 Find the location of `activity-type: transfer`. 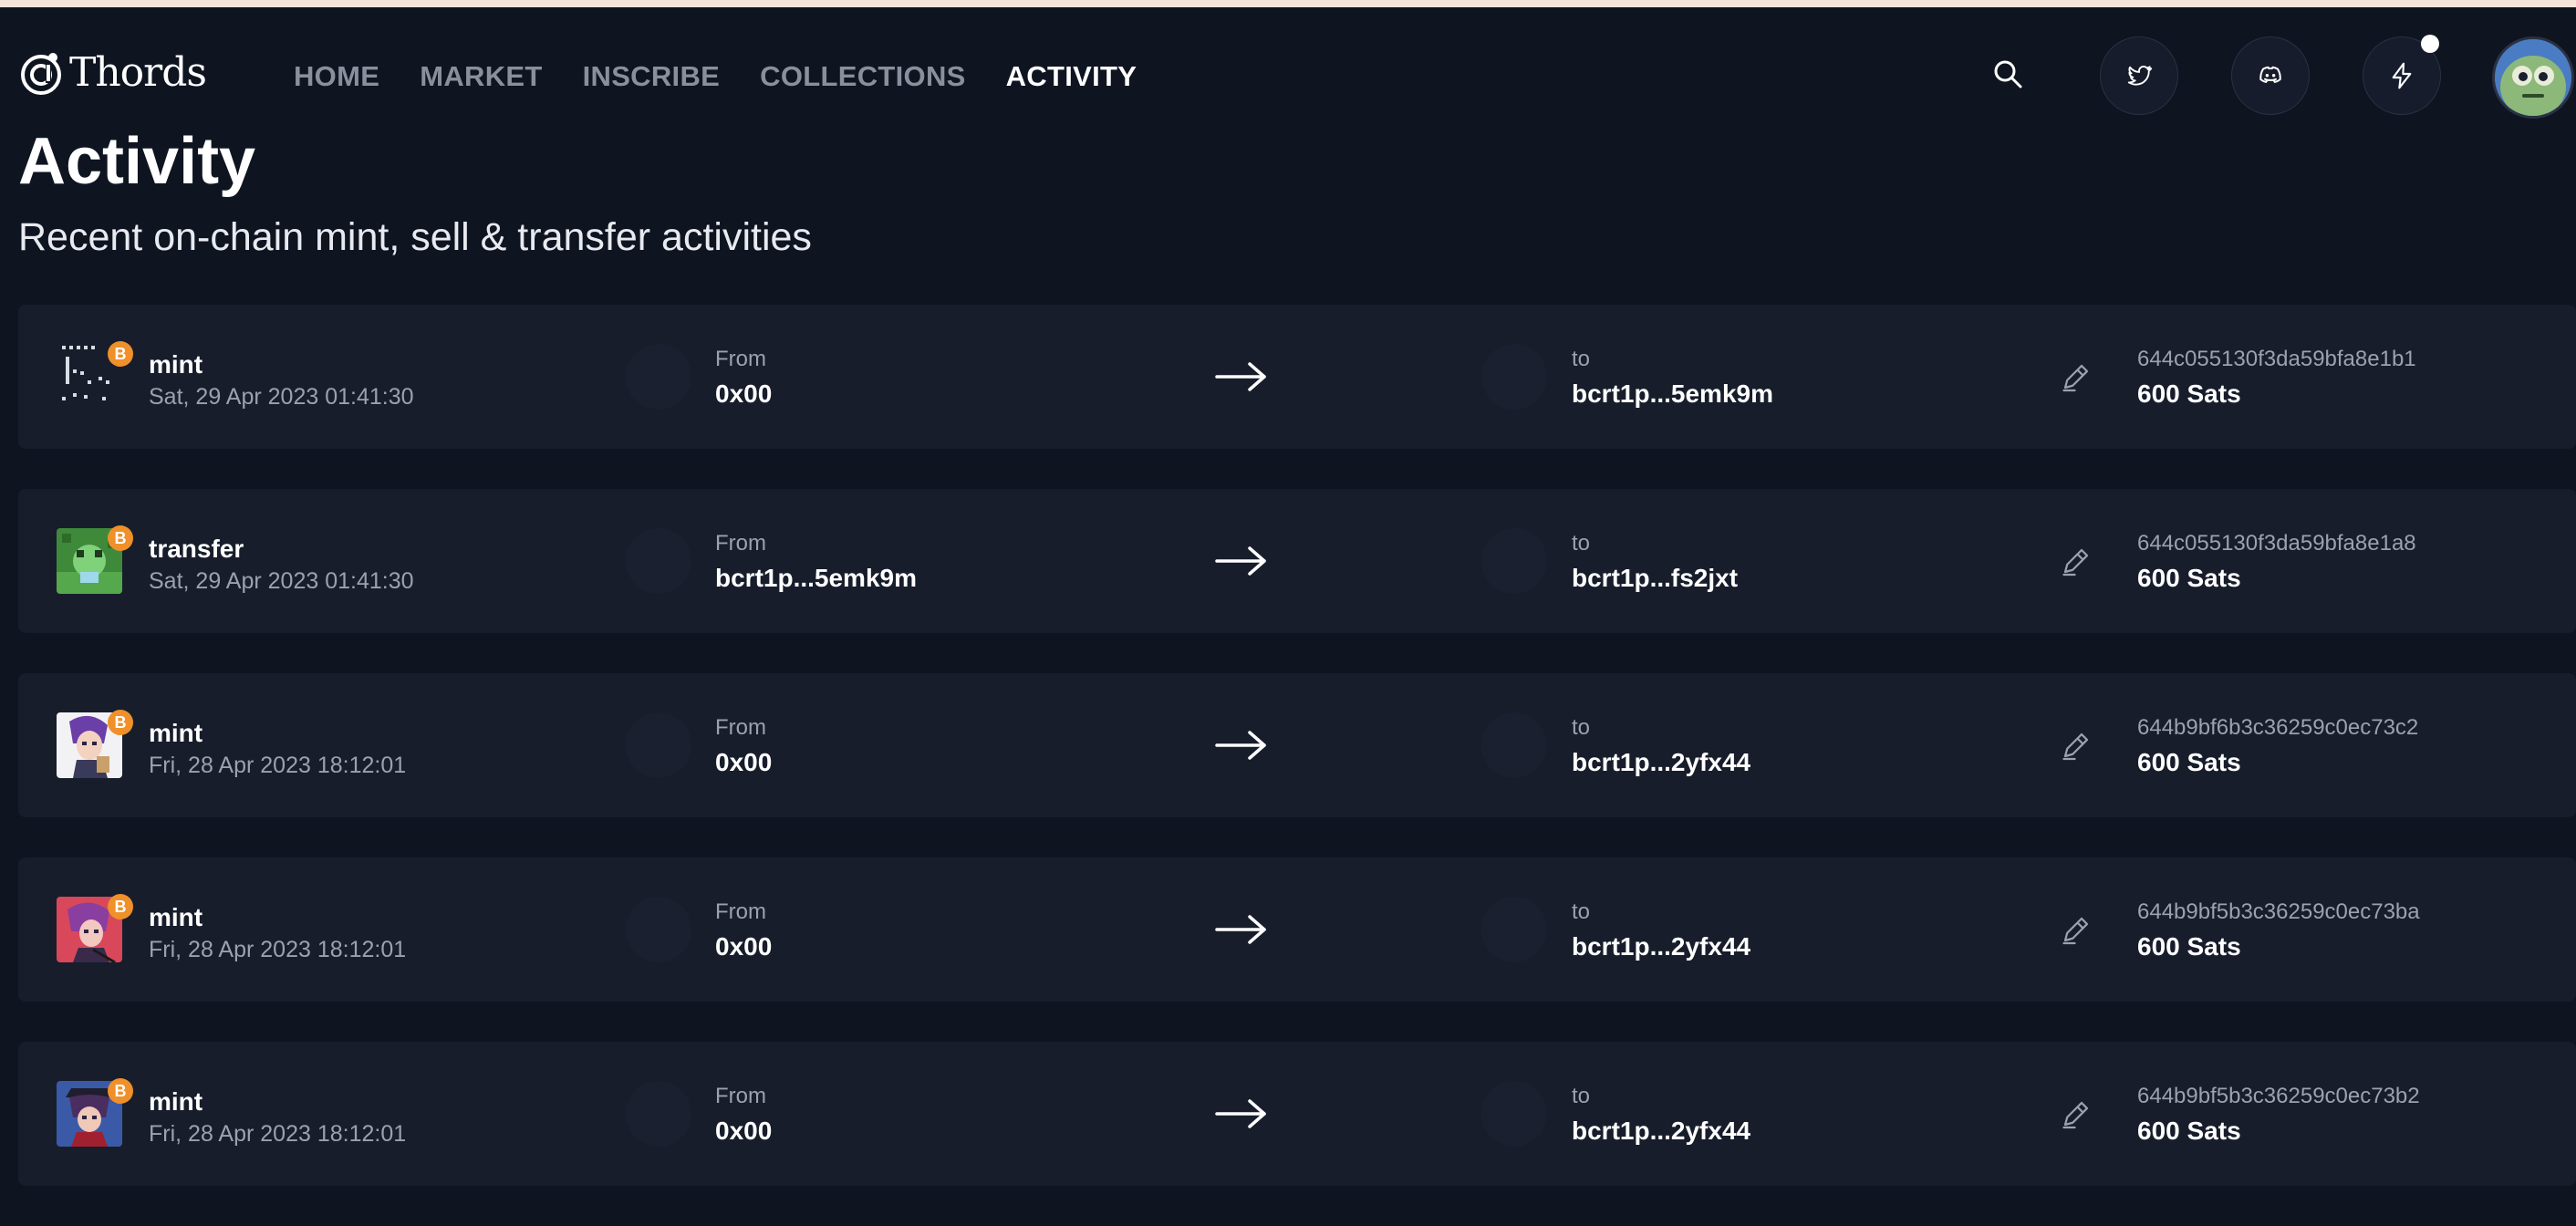

activity-type: transfer is located at coordinates (196, 549).